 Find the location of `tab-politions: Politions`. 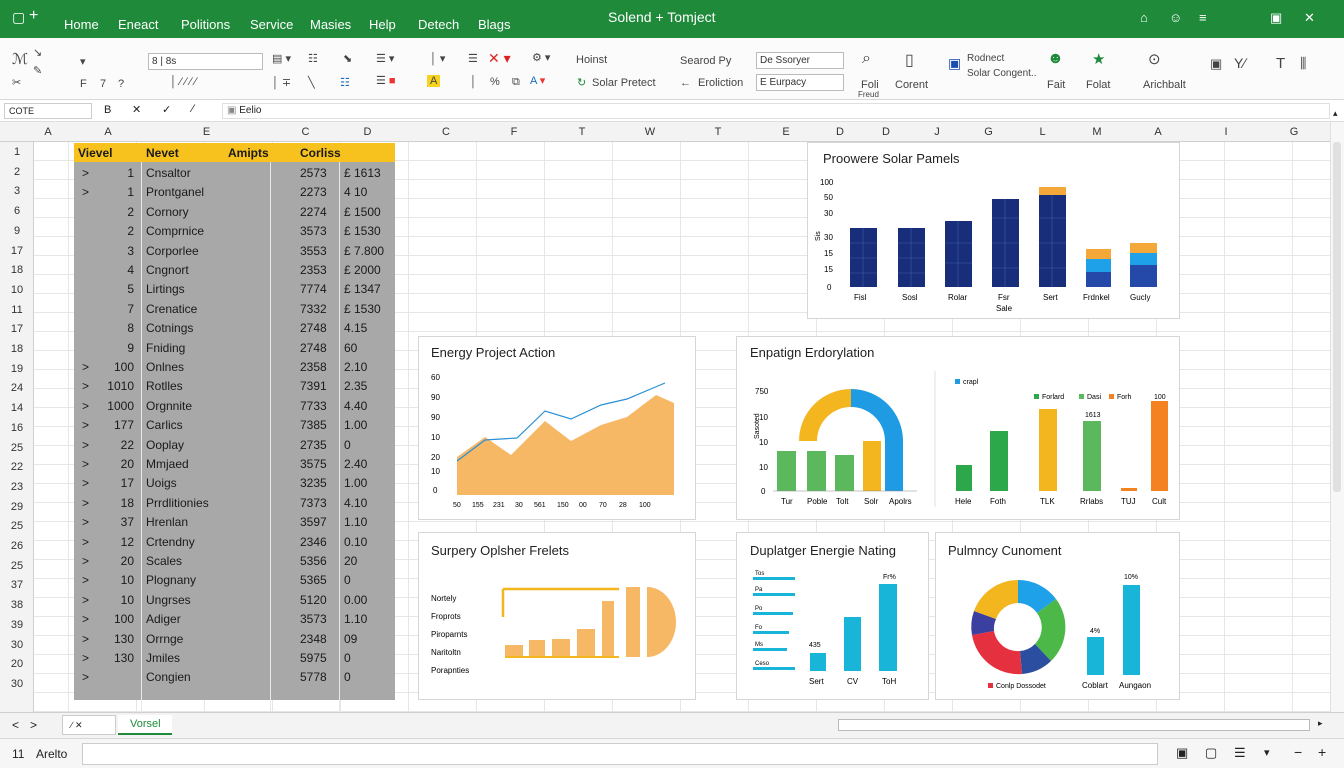

tab-politions: Politions is located at coordinates (205, 24).